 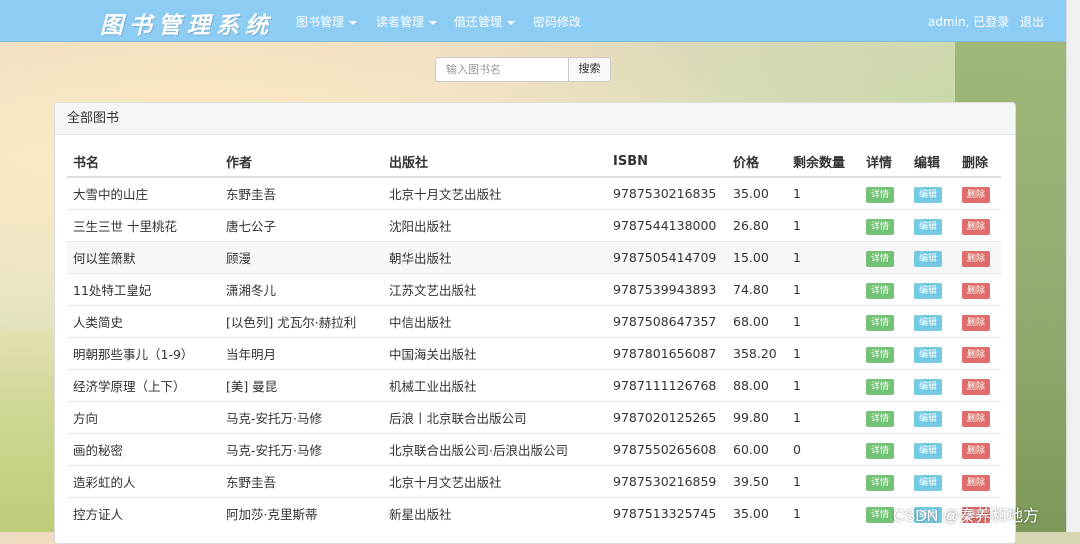 What do you see at coordinates (757, 257) in the screenshot?
I see `cell-price: 15.00` at bounding box center [757, 257].